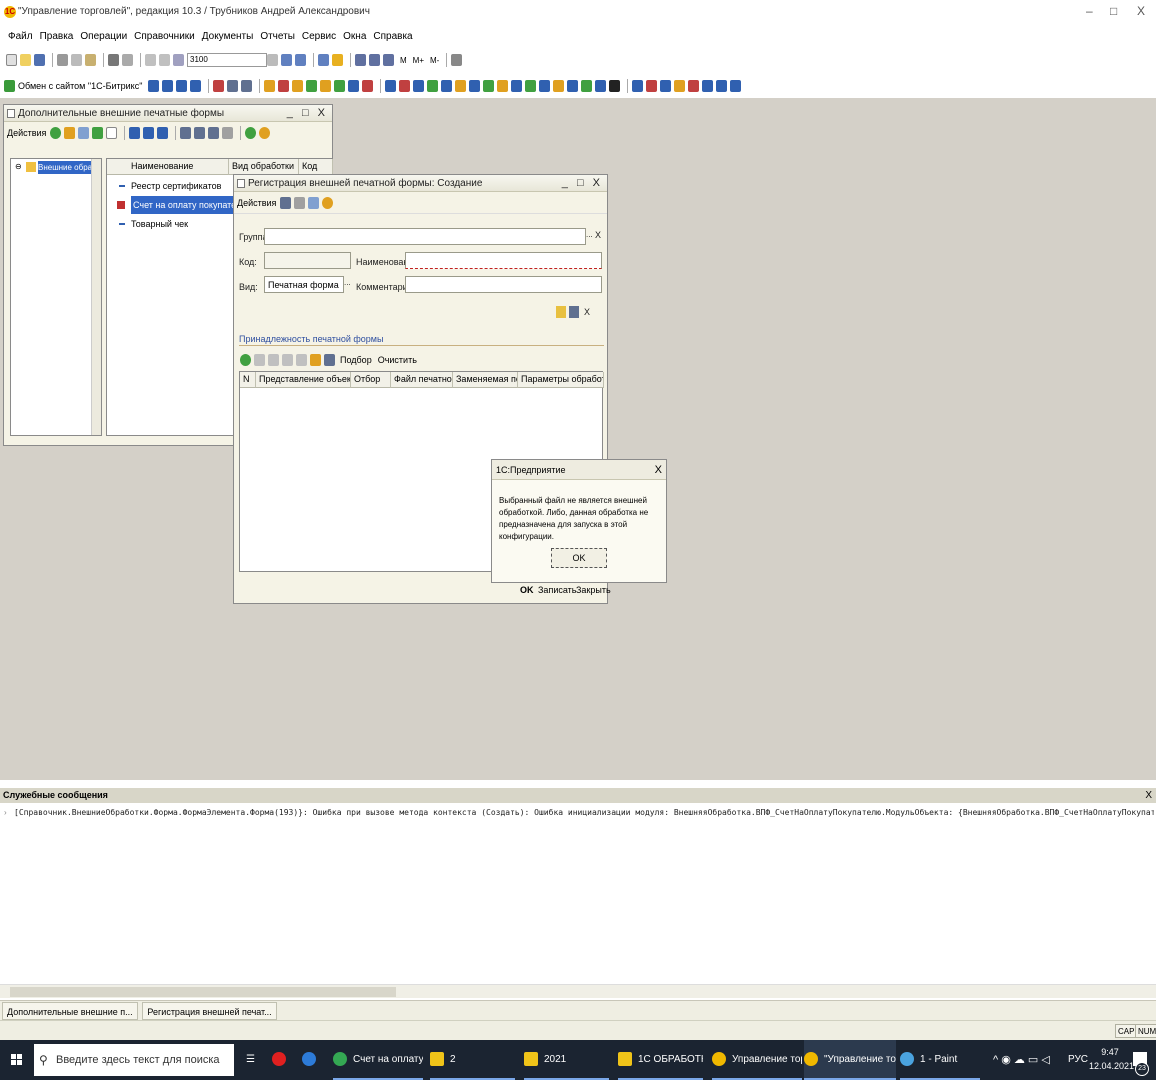  Describe the element at coordinates (286, 202) in the screenshot. I see `save-icon` at that location.